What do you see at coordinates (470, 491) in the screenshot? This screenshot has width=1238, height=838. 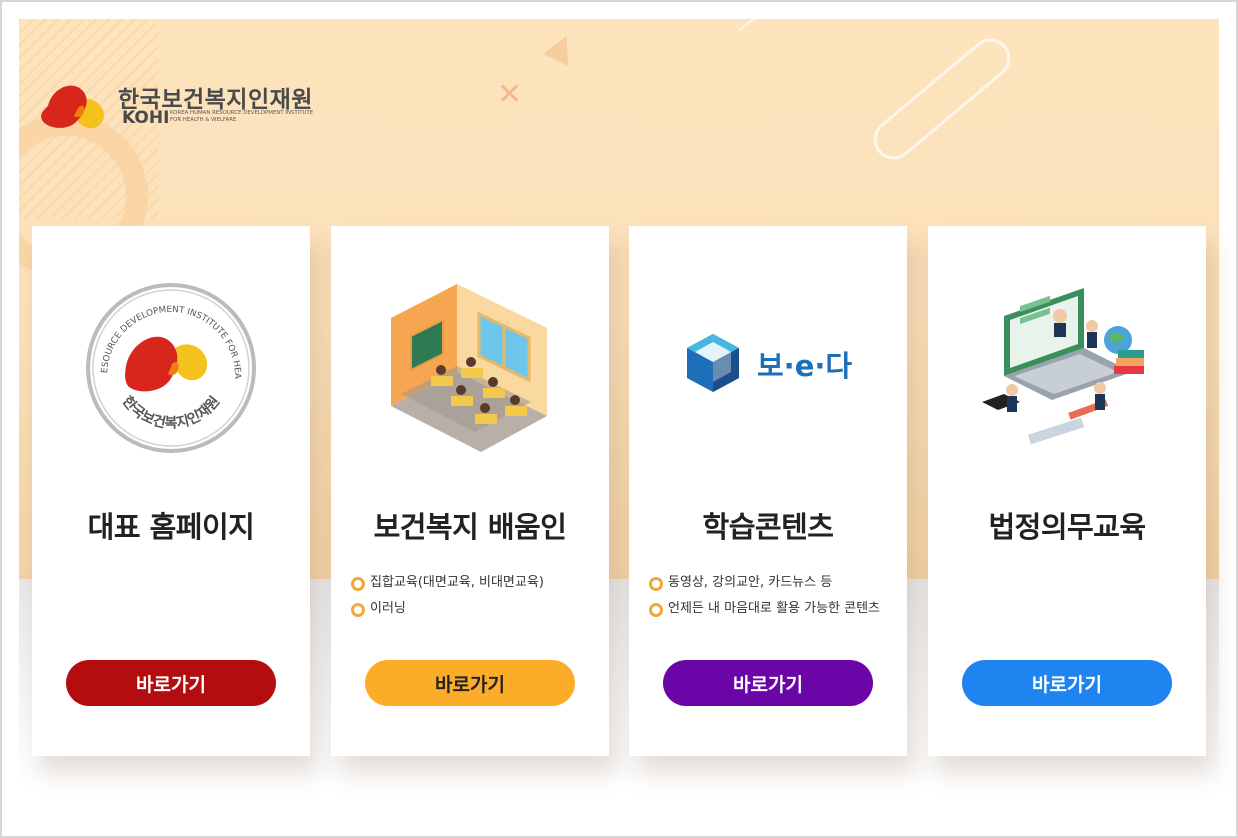 I see `card-baeumin: 보건복지 배움인 집합교육(대면교육, 비대면교육) 이러닝 바로가기` at bounding box center [470, 491].